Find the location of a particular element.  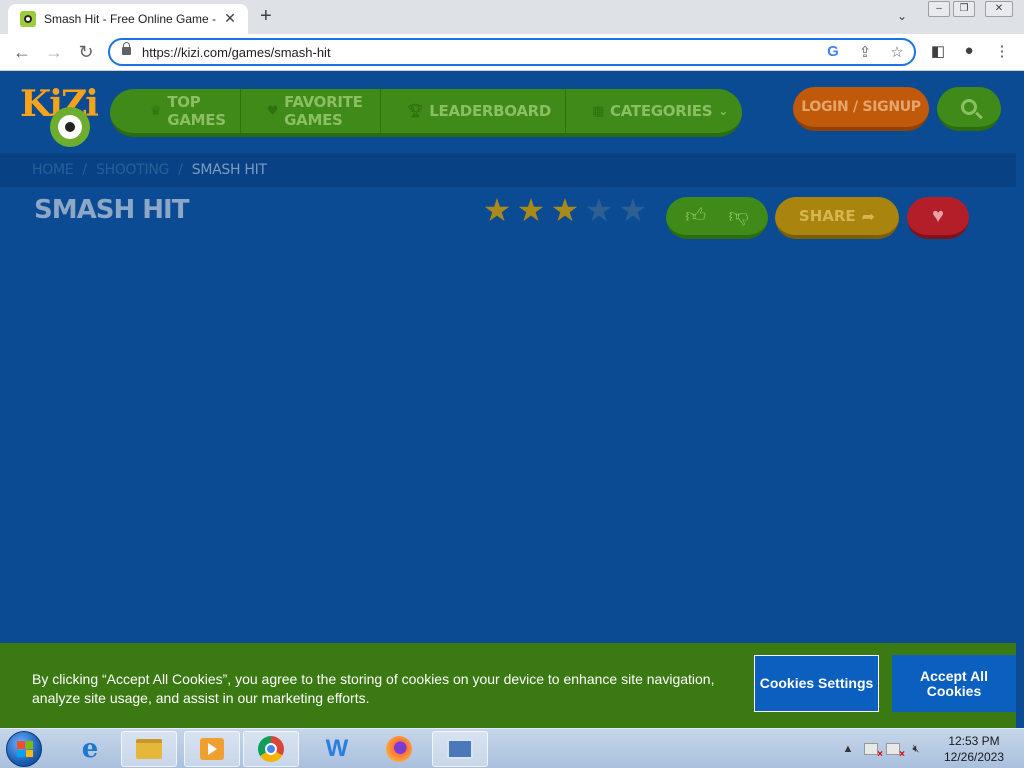

w-app-icon: W is located at coordinates (337, 748).